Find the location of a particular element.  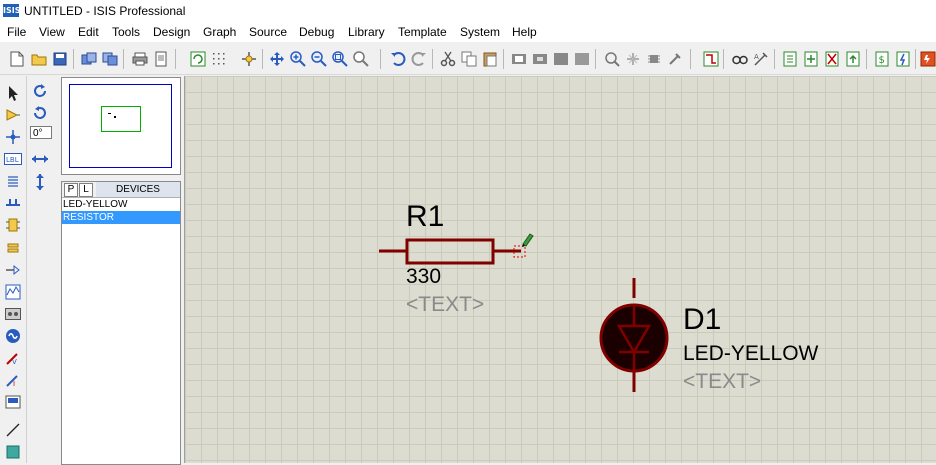

device-pins-icon is located at coordinates (13, 270).